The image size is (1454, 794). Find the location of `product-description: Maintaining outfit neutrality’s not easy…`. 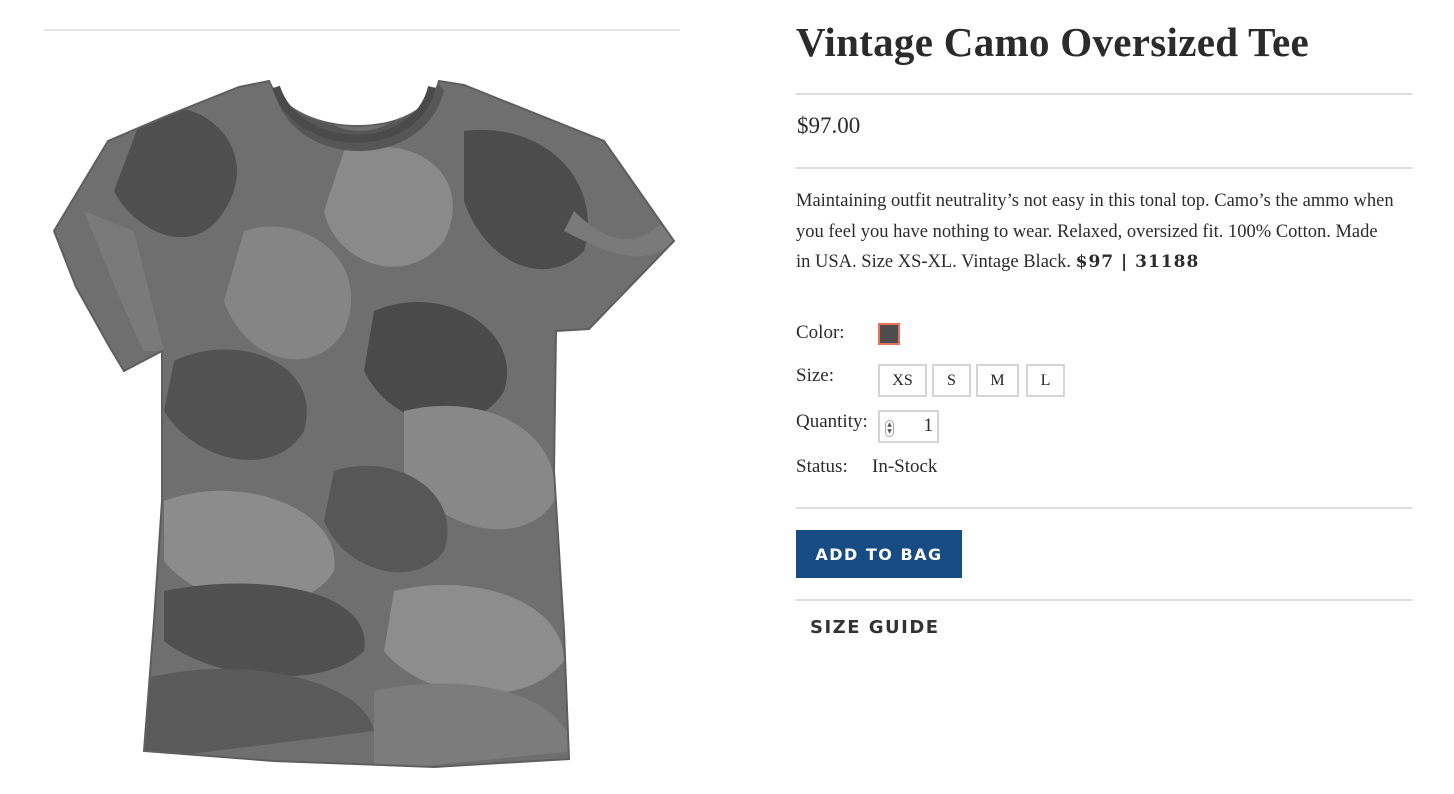

product-description: Maintaining outfit neutrality’s not easy… is located at coordinates (1096, 232).